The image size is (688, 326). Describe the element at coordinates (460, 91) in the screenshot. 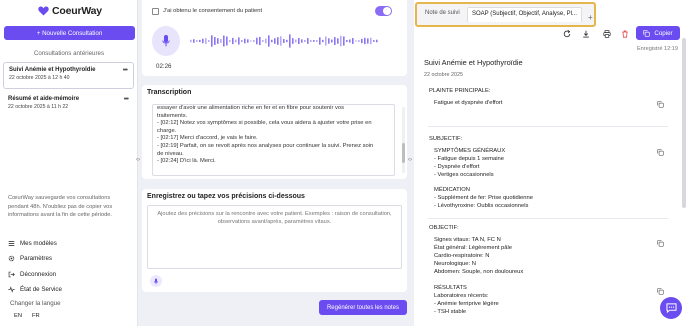

I see `section-heading: PLAINTE PRINCIPALE:` at that location.